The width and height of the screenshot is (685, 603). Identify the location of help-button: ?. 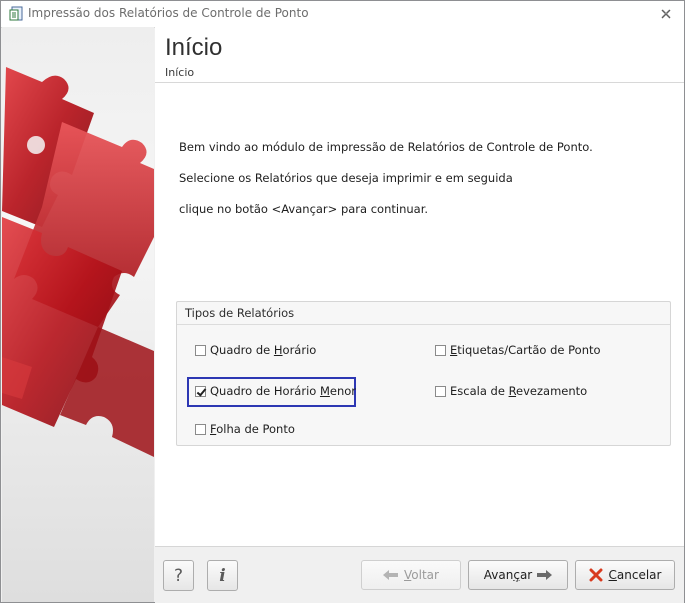
(178, 575).